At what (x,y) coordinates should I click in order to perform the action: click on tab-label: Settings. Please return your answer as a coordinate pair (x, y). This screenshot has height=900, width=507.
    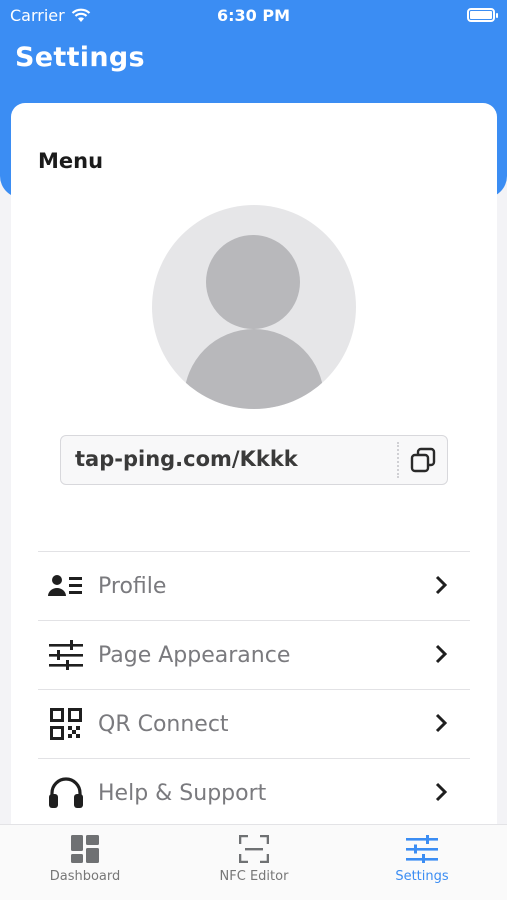
    Looking at the image, I should click on (422, 876).